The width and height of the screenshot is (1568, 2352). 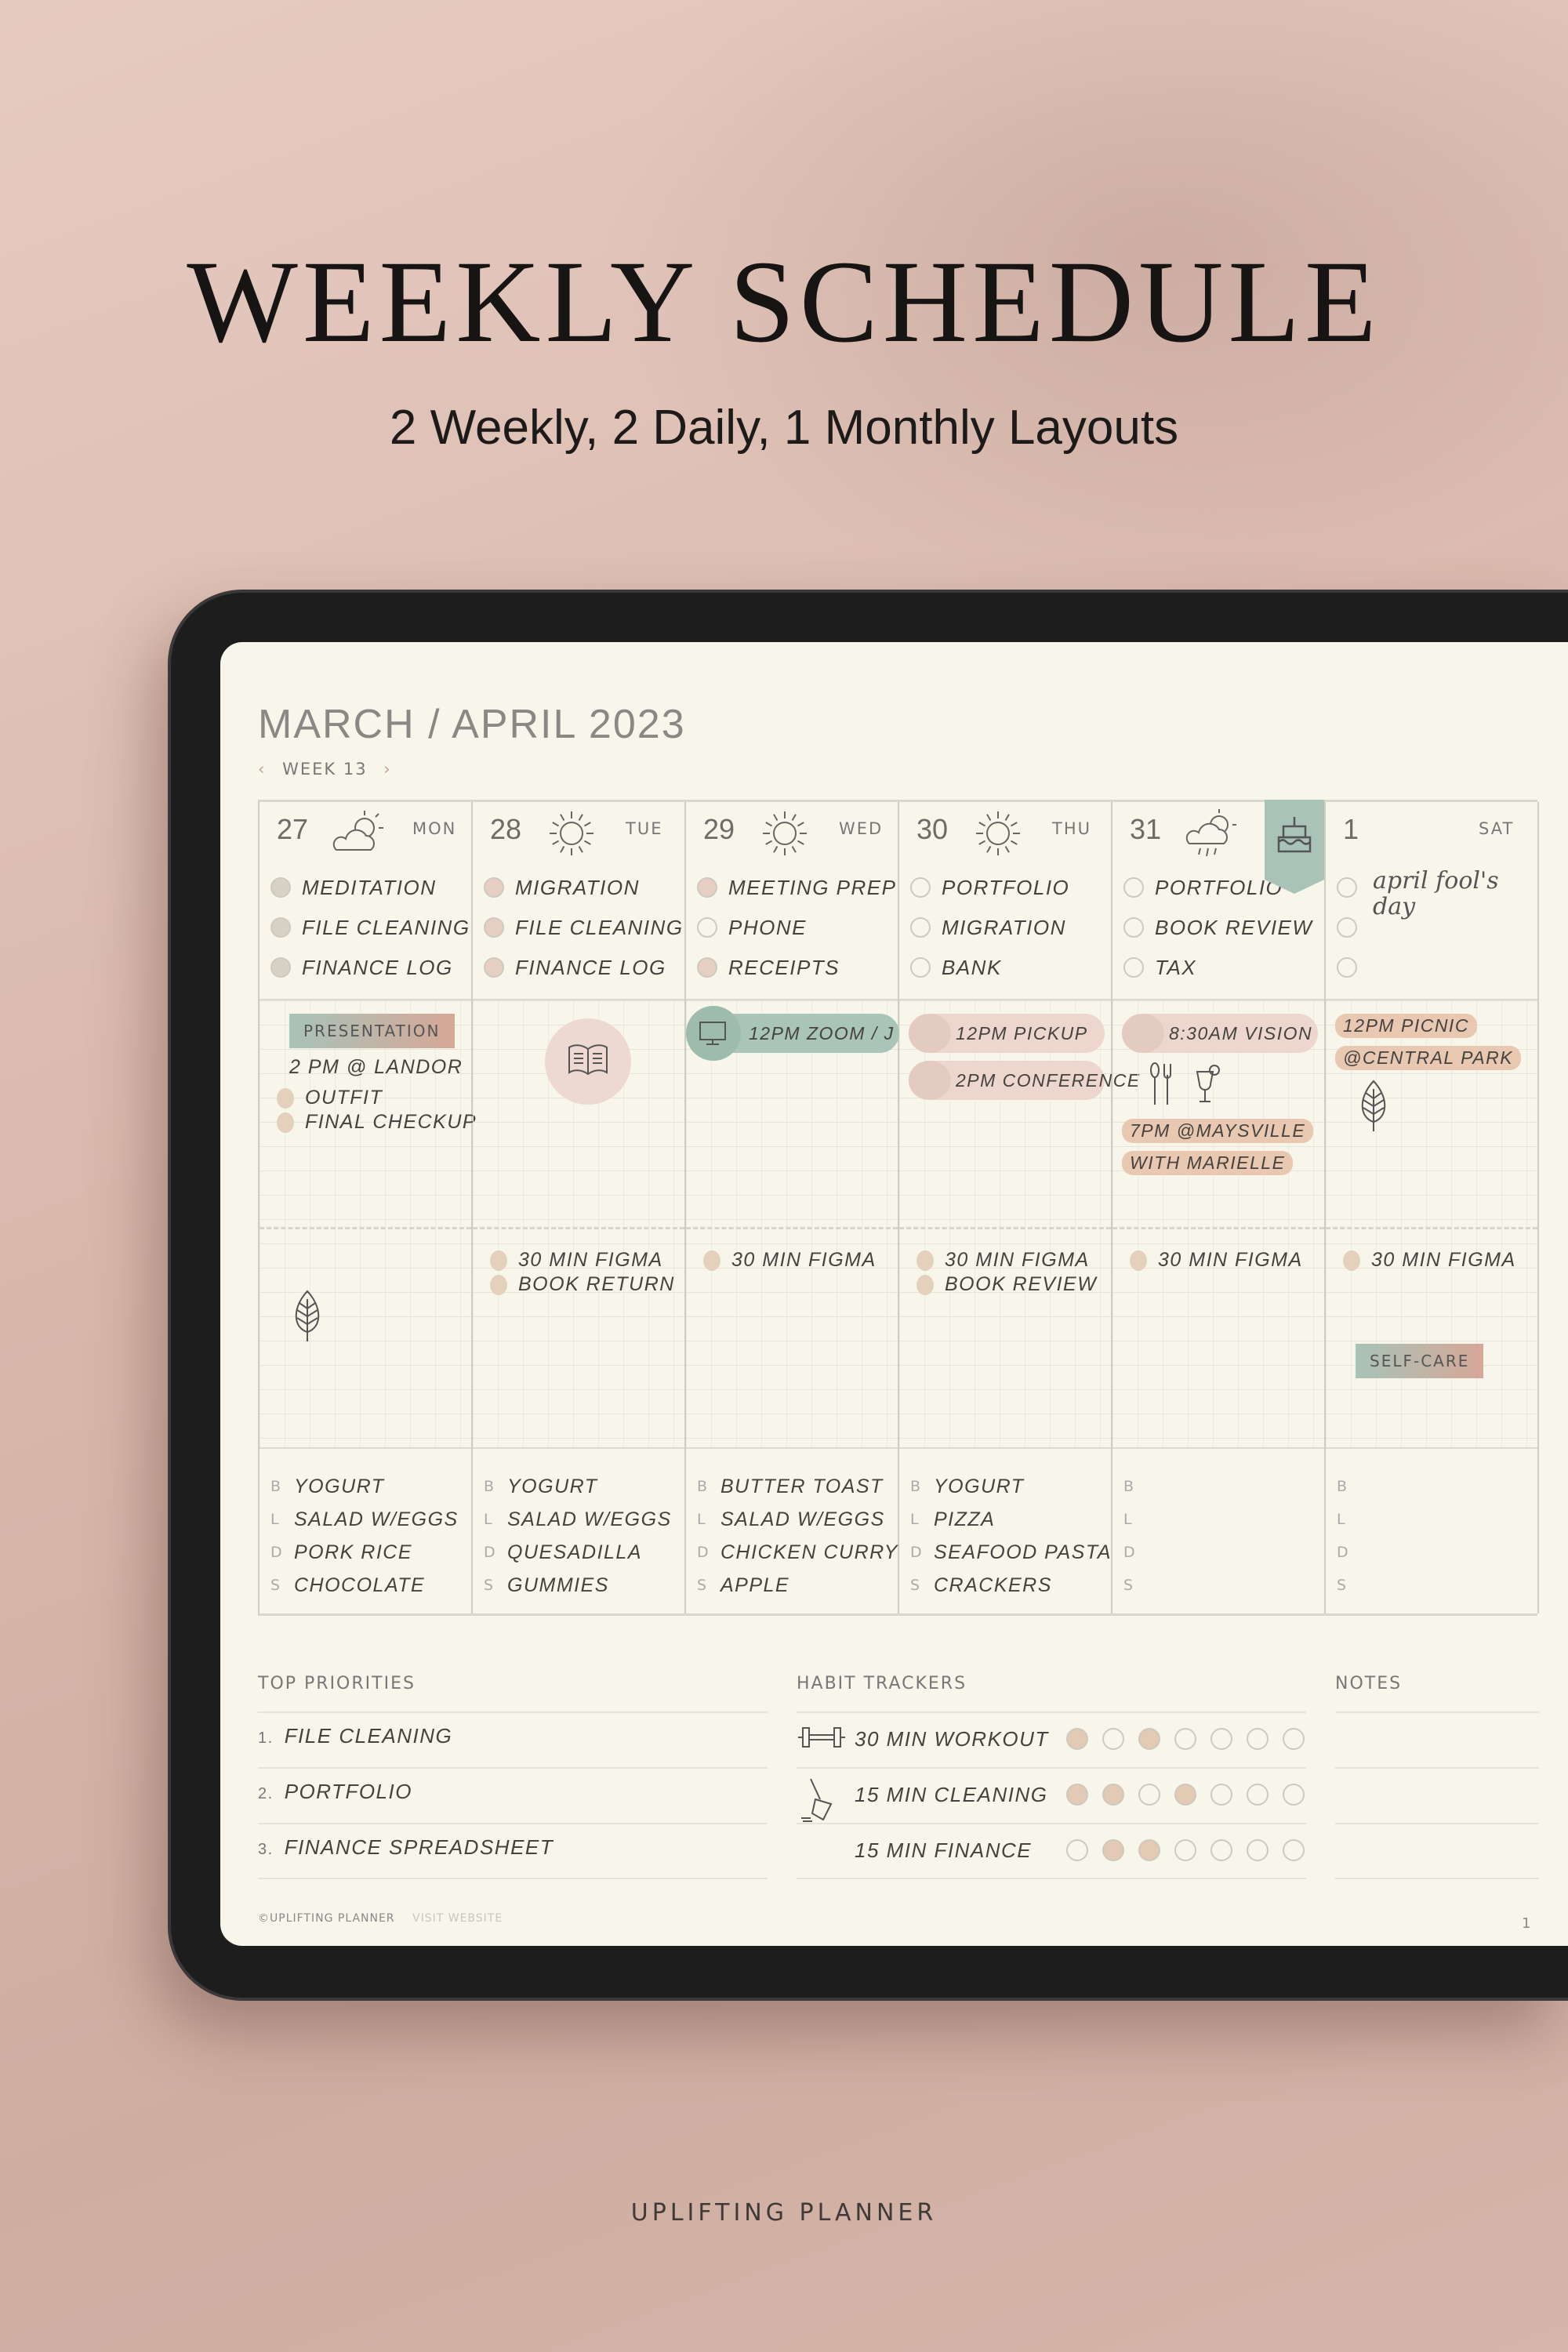 What do you see at coordinates (505, 829) in the screenshot?
I see `day-number: 28` at bounding box center [505, 829].